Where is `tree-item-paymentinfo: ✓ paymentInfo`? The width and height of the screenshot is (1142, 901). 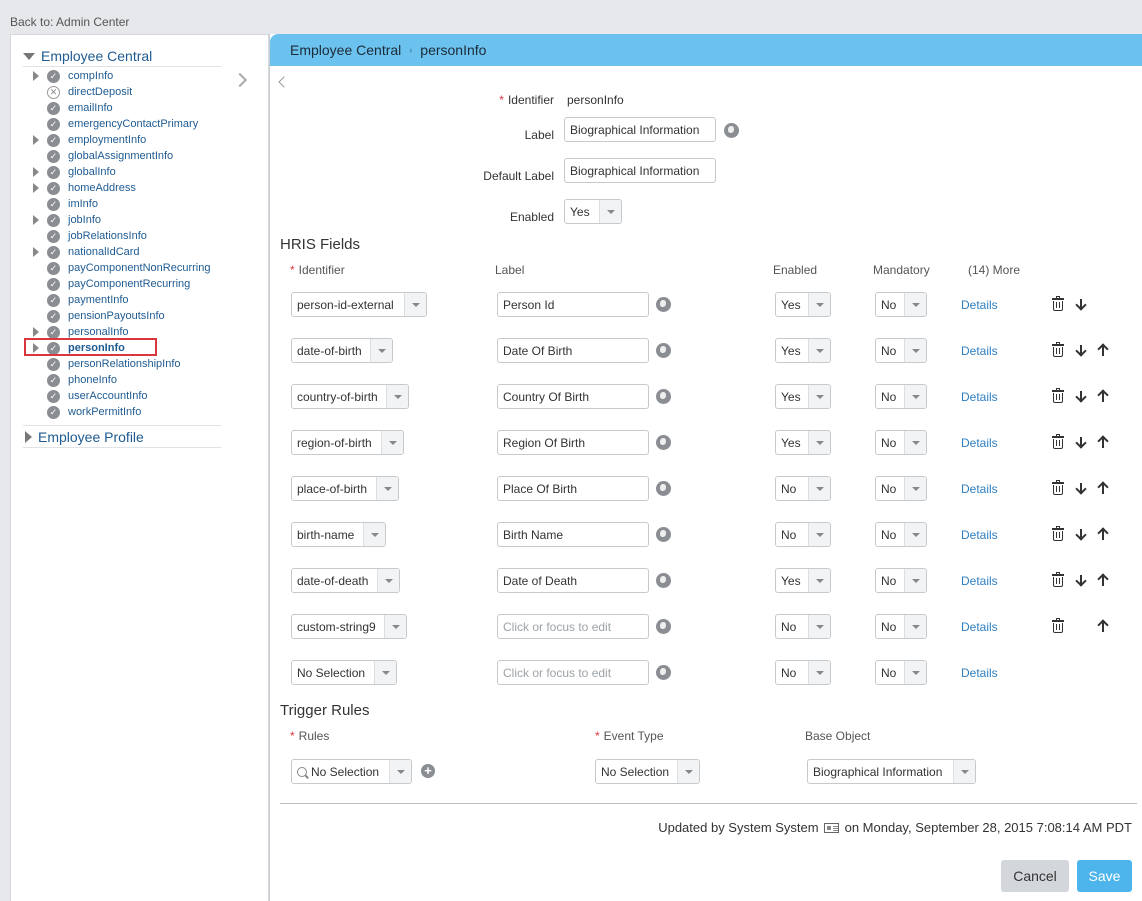 tree-item-paymentinfo: ✓ paymentInfo is located at coordinates (81, 300).